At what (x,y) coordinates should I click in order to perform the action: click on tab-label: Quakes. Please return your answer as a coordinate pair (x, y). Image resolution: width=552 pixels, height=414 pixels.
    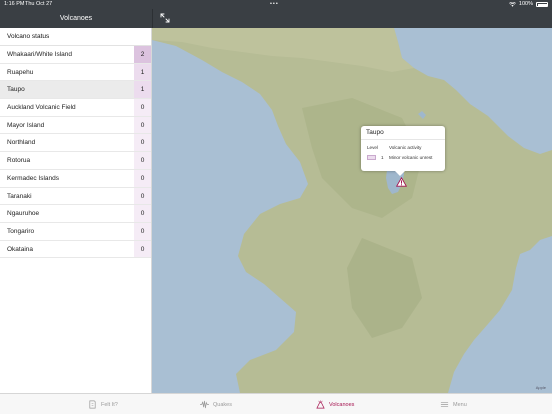
    Looking at the image, I should click on (222, 404).